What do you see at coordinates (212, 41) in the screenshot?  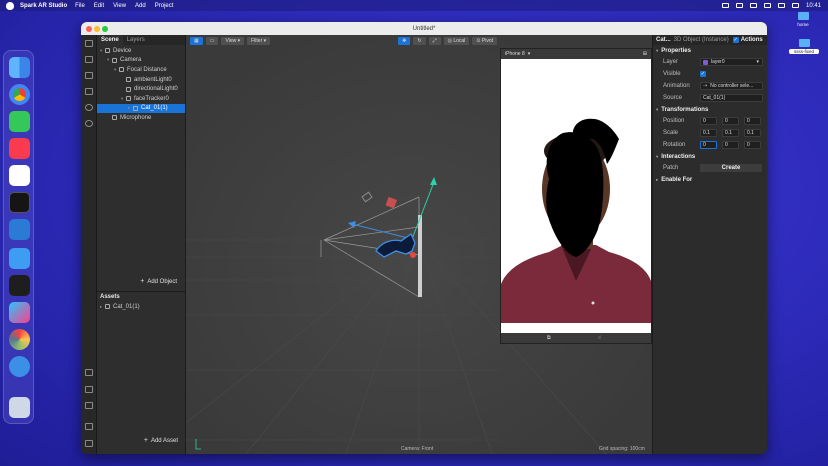 I see `split-view-button: ▭` at bounding box center [212, 41].